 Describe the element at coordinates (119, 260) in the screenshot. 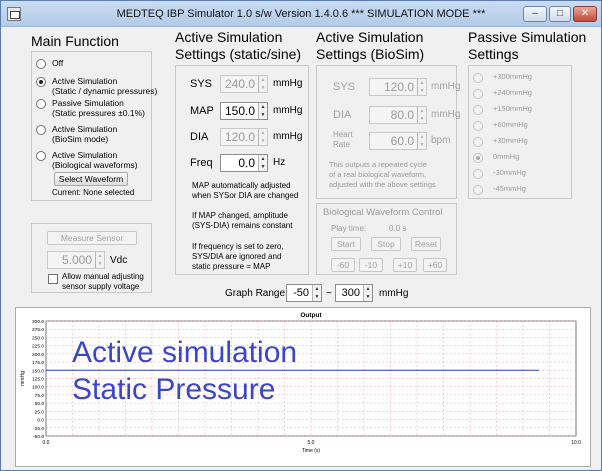

I see `sensor-unit: Vdc` at that location.